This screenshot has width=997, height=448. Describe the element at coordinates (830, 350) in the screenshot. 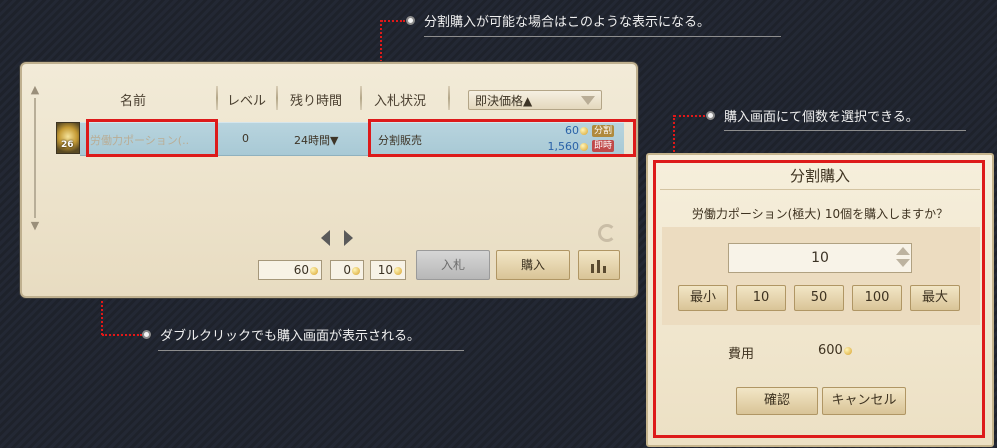

I see `cost-amount: 600` at that location.